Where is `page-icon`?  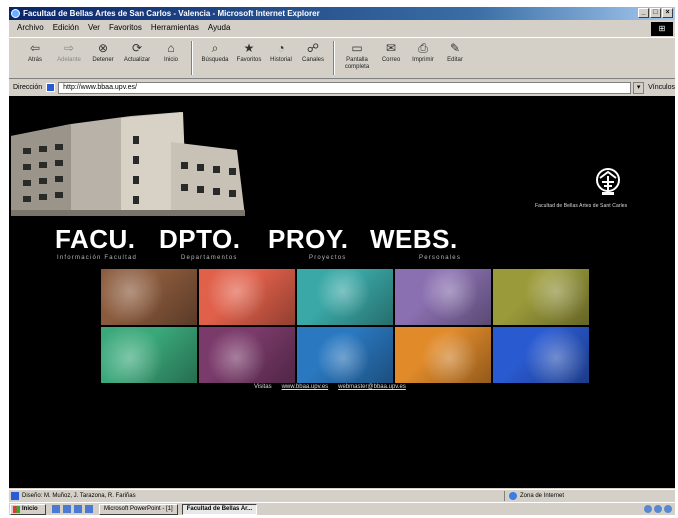 page-icon is located at coordinates (51, 87).